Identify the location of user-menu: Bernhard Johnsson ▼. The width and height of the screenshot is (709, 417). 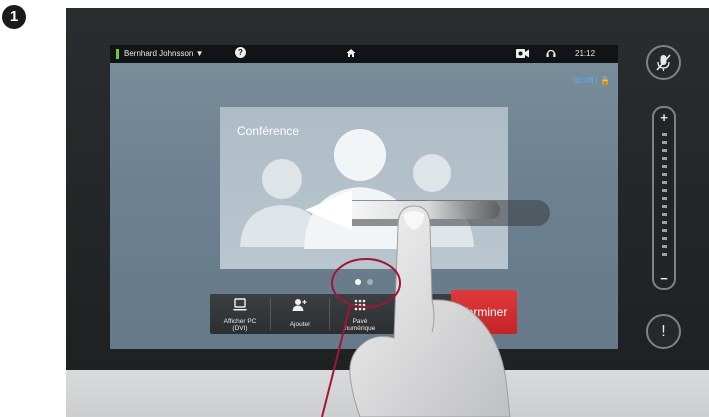
(164, 53).